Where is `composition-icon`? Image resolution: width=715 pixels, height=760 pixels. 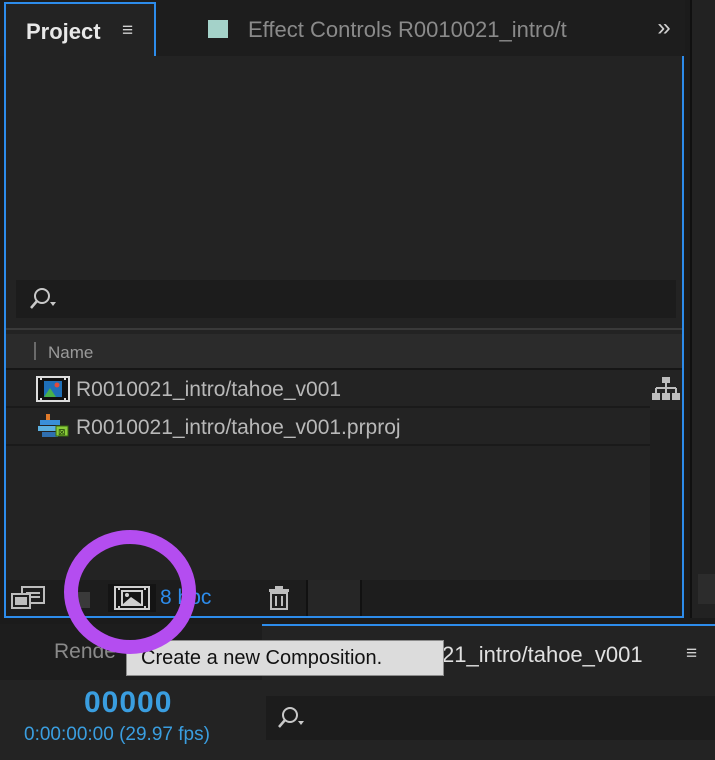
composition-icon is located at coordinates (53, 389).